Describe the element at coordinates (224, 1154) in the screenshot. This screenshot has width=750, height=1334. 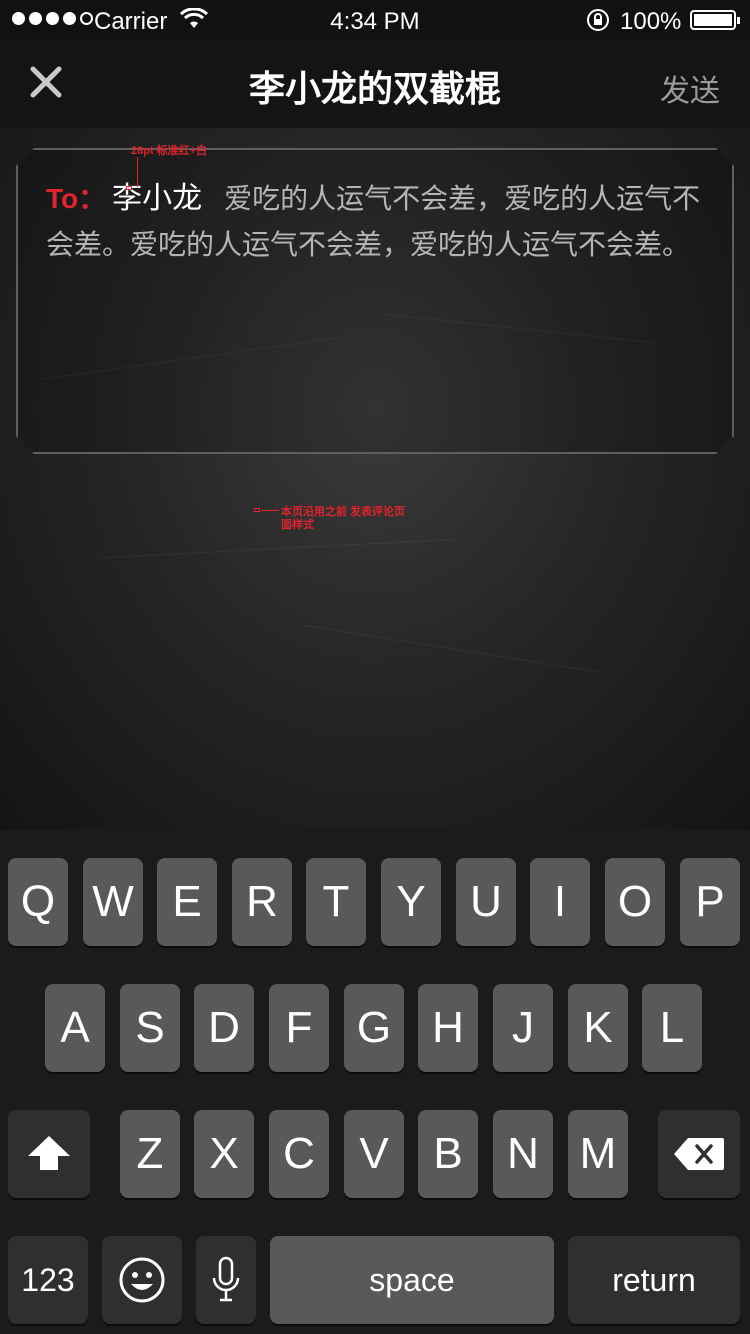
I see `key-x: X` at that location.